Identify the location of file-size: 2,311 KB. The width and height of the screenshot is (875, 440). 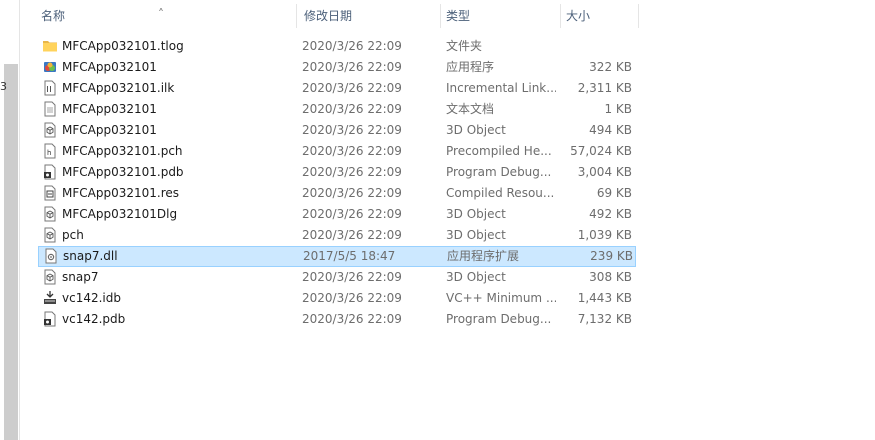
(604, 88).